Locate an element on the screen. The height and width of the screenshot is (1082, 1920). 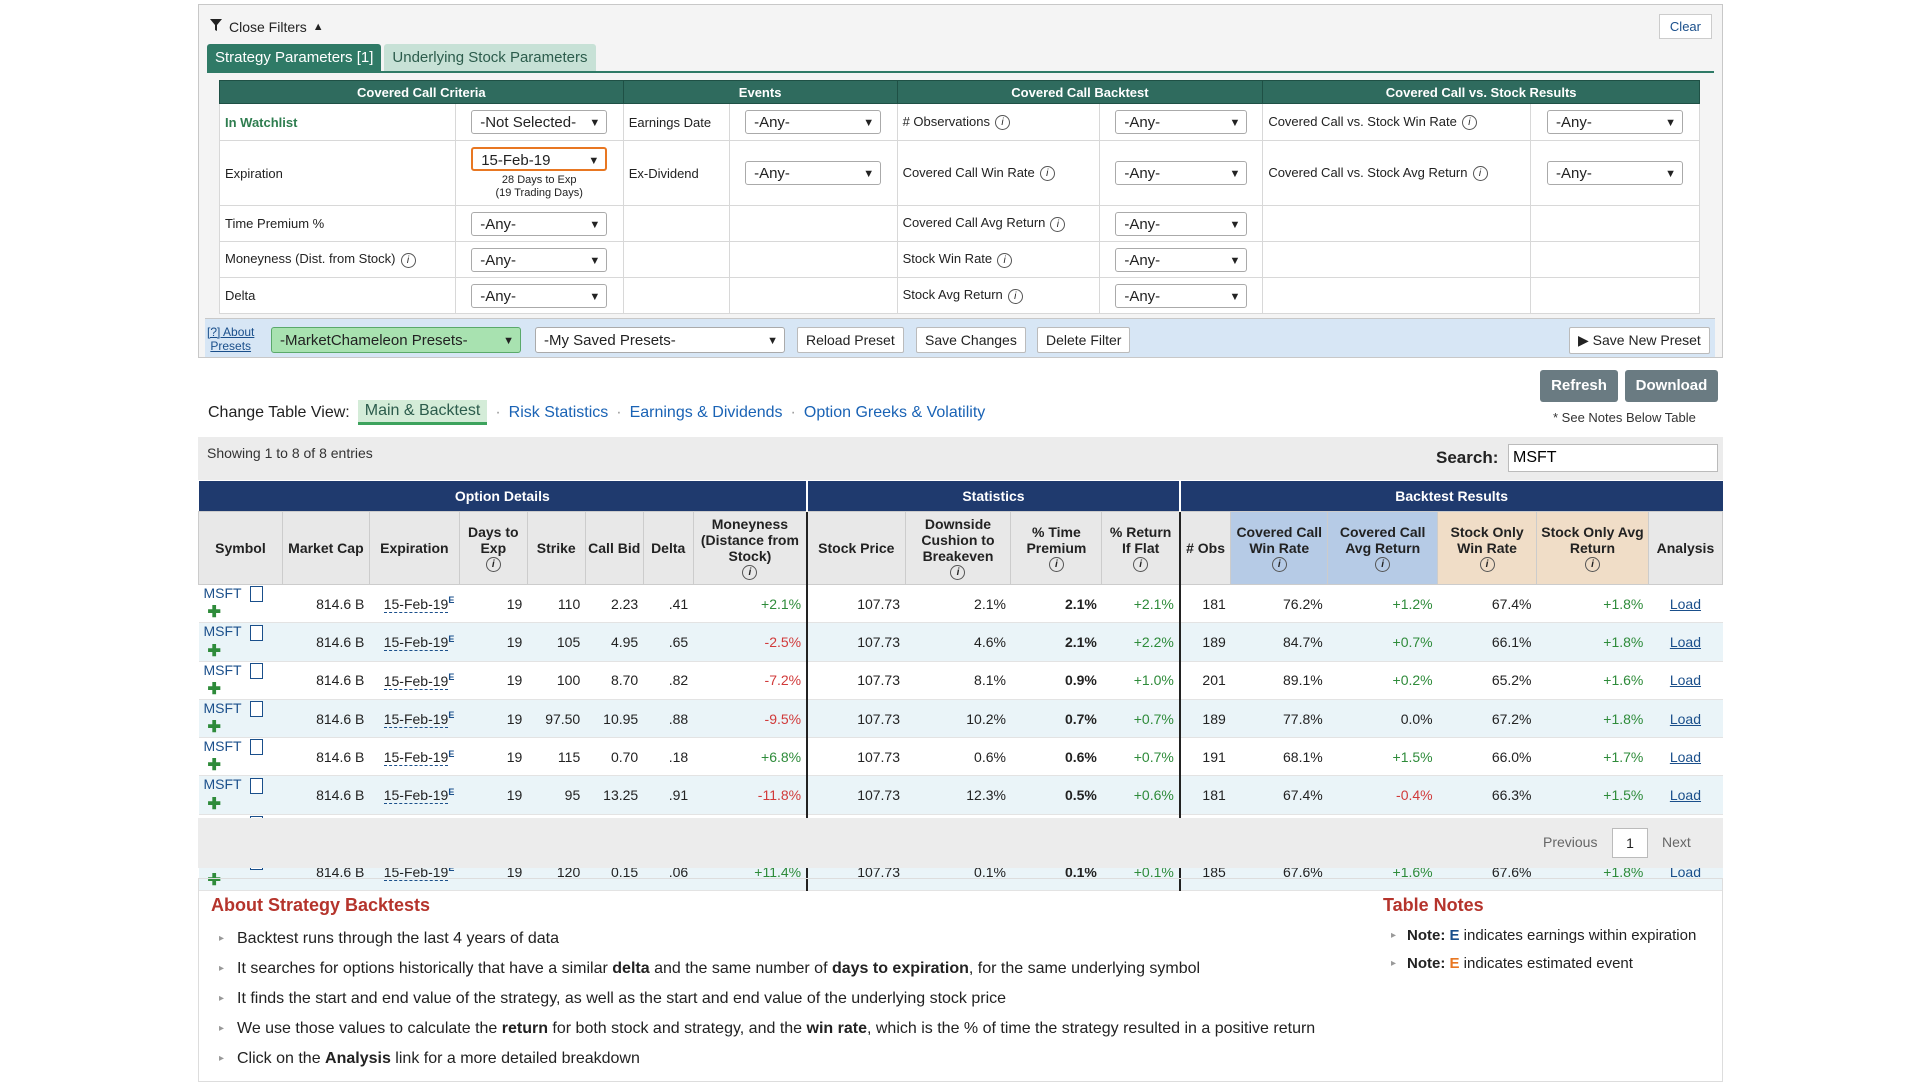
col-market-cap: Market Cap is located at coordinates (325, 548).